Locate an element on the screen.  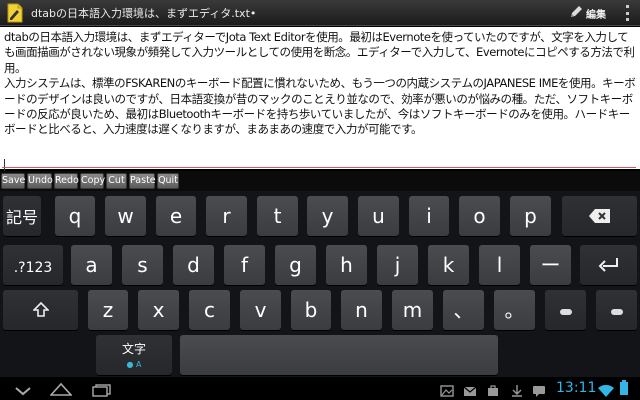
key-r: r is located at coordinates (226, 216).